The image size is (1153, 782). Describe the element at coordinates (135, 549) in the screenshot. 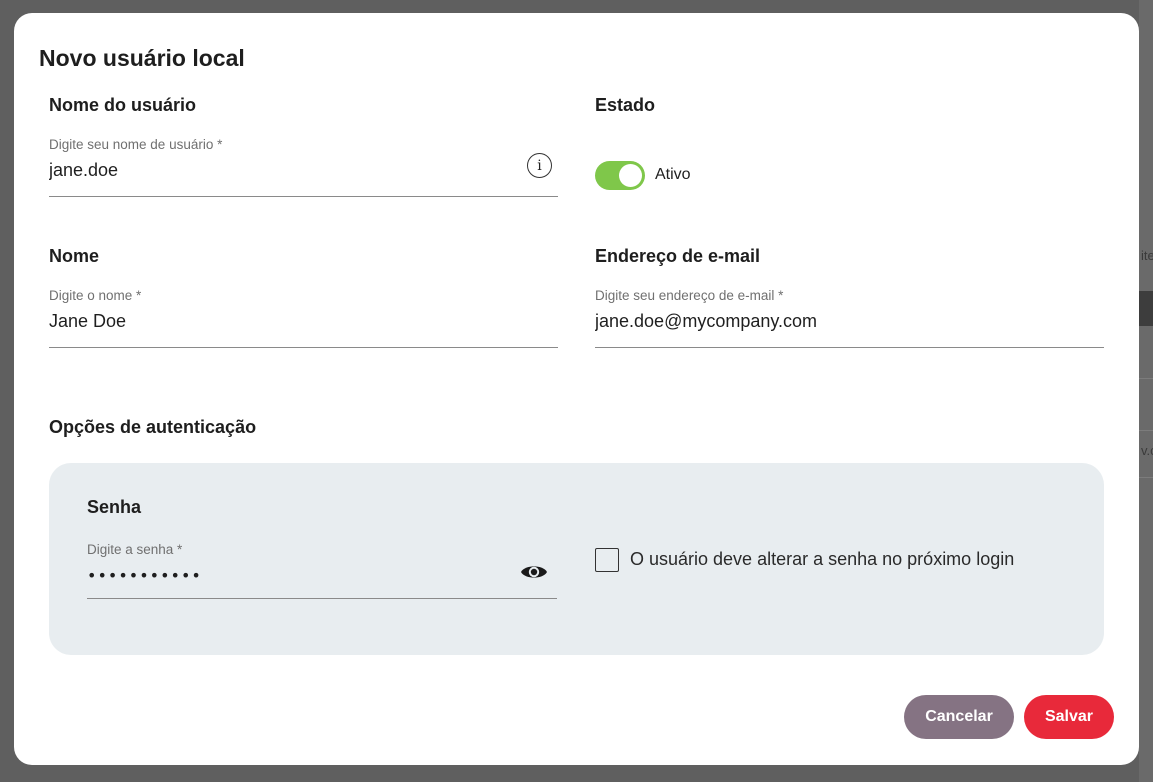

I see `password-field-label: Digite a senha *` at that location.